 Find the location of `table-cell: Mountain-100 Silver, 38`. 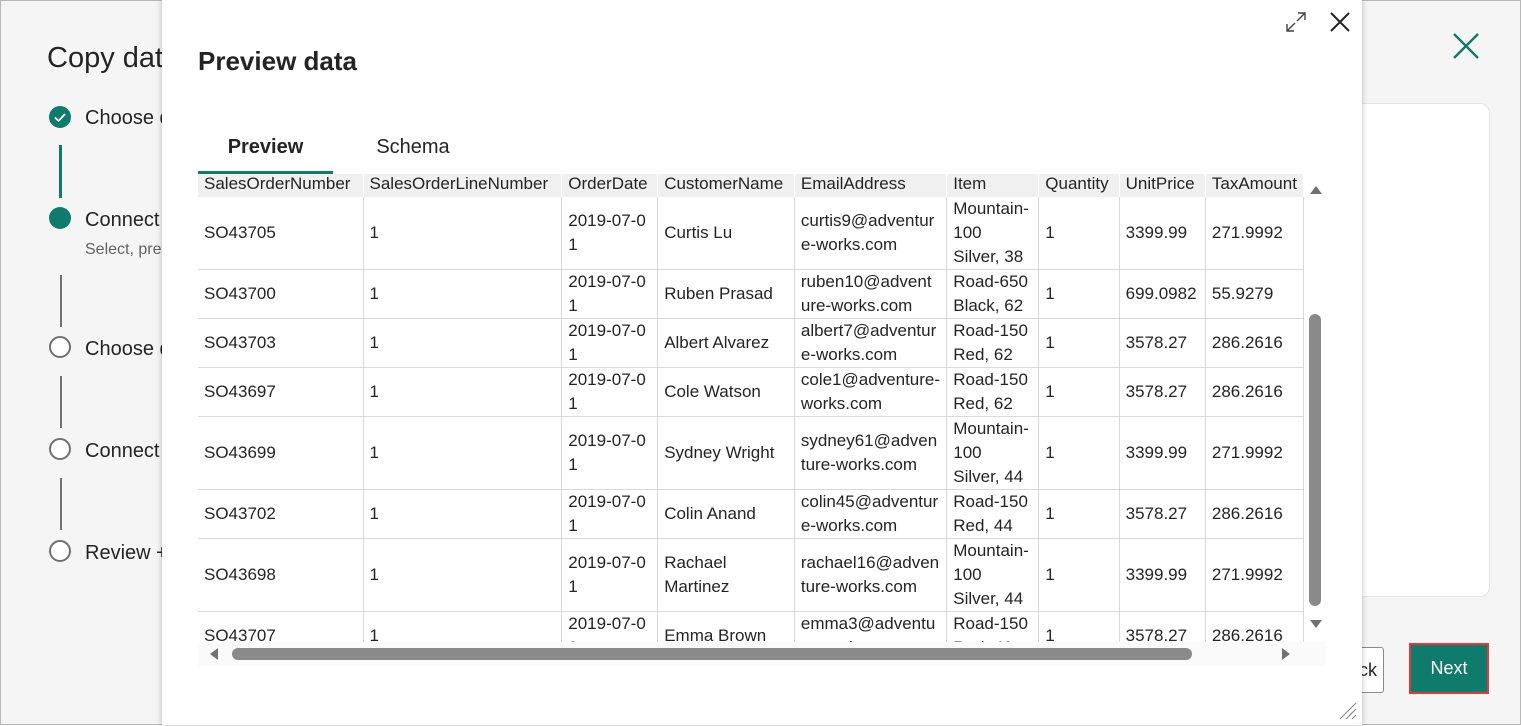

table-cell: Mountain-100 Silver, 38 is located at coordinates (993, 233).